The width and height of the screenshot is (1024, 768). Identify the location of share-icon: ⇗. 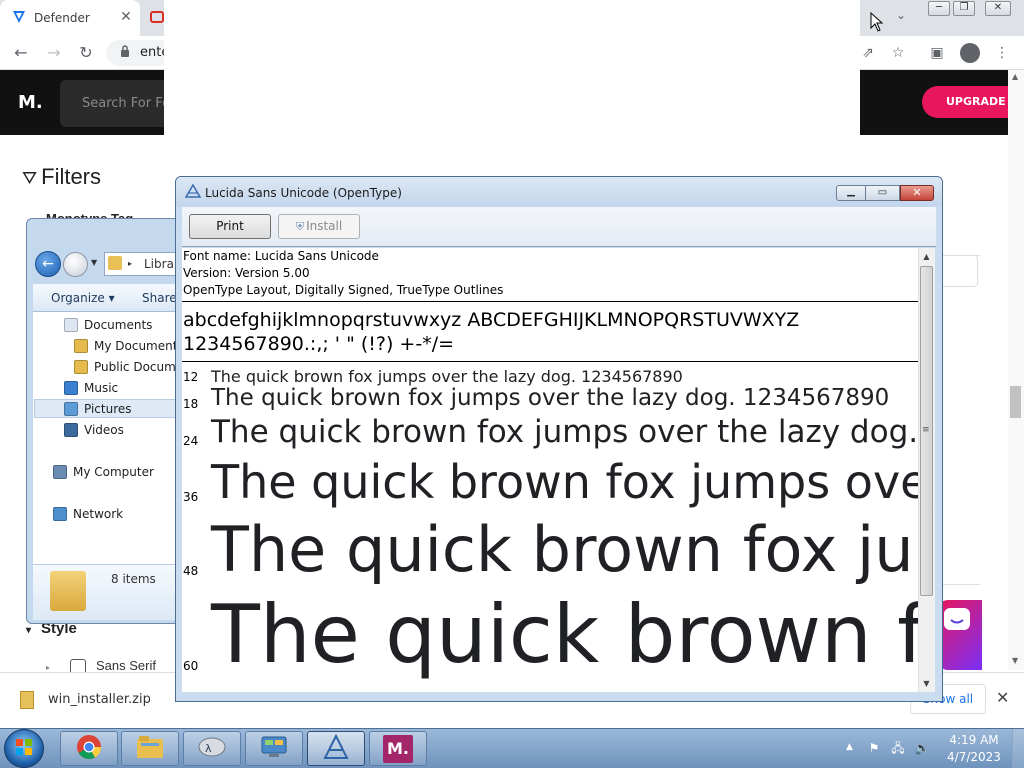
(868, 53).